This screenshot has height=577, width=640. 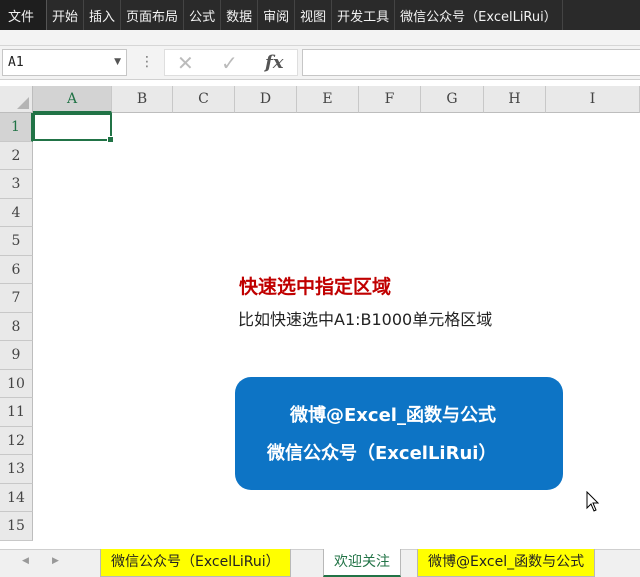 What do you see at coordinates (16, 155) in the screenshot?
I see `row-header-2: 2` at bounding box center [16, 155].